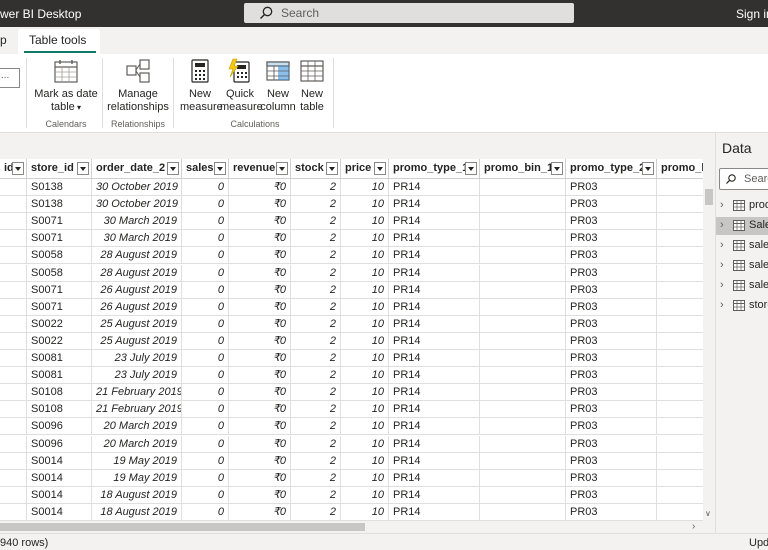  What do you see at coordinates (351, 324) in the screenshot?
I see `table-row: S0022 25 August 2019 0 ₹0 2 10 PR14 PR03` at bounding box center [351, 324].